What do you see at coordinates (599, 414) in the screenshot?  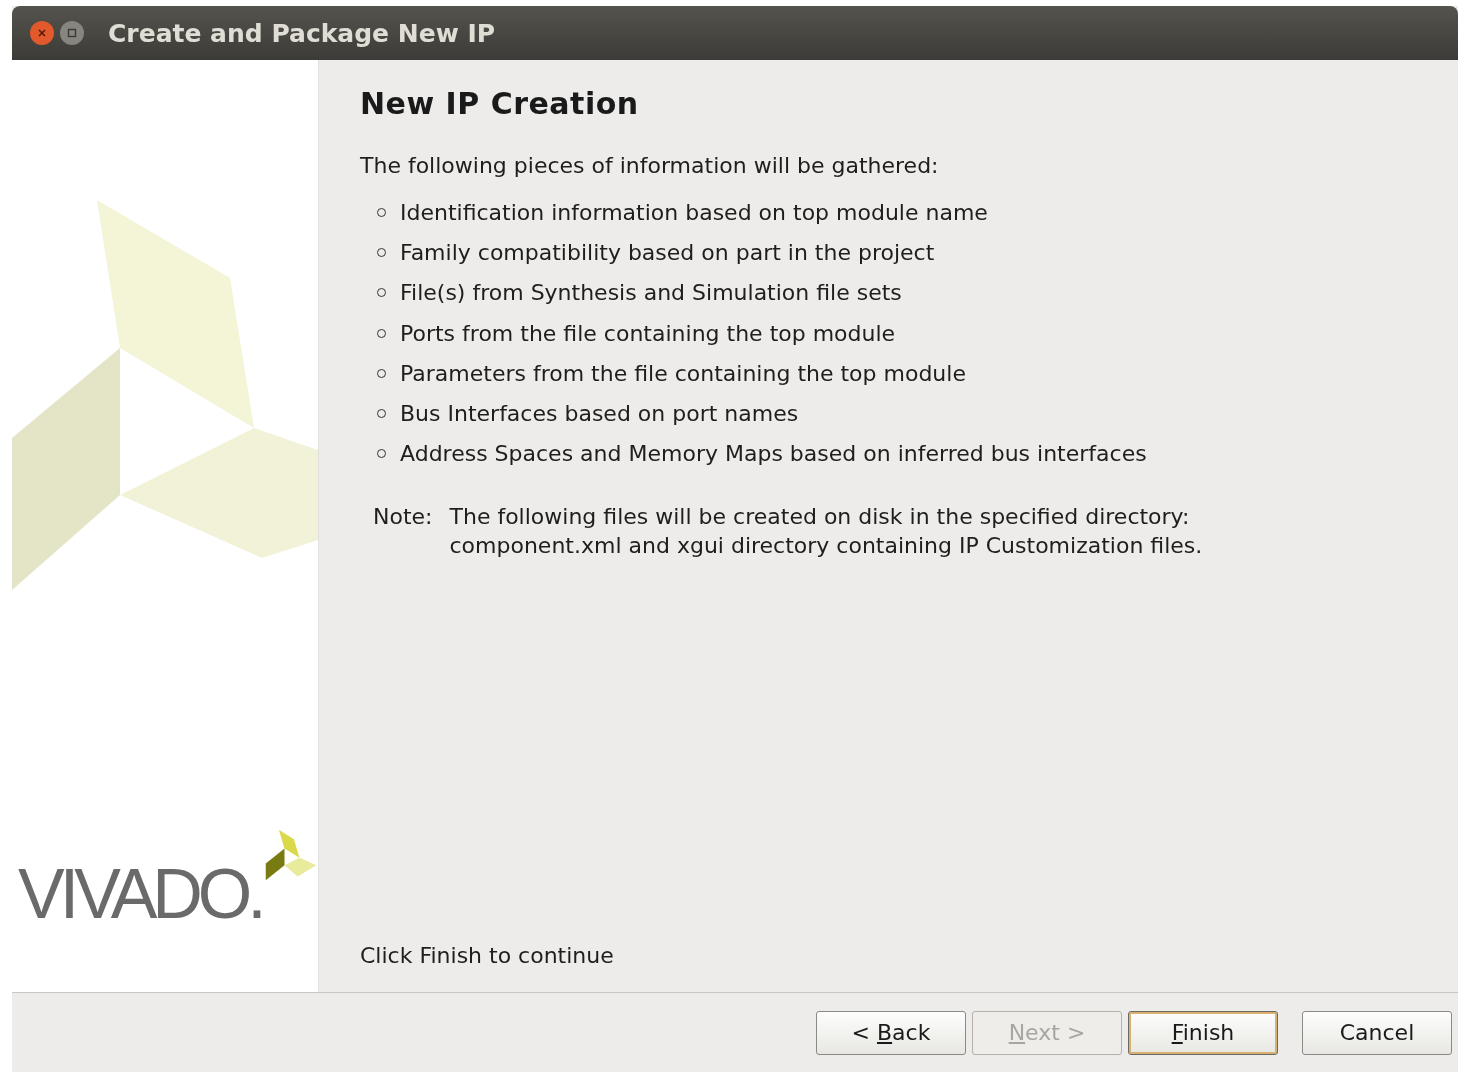 I see `list-item: Bus Interfaces based on port names` at bounding box center [599, 414].